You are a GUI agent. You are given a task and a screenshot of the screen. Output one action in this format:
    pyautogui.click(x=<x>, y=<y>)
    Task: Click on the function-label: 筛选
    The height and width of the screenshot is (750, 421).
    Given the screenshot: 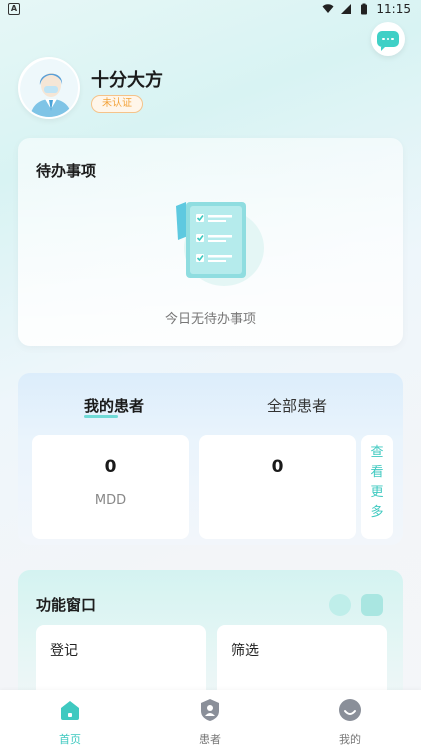 What is the action you would take?
    pyautogui.click(x=245, y=651)
    